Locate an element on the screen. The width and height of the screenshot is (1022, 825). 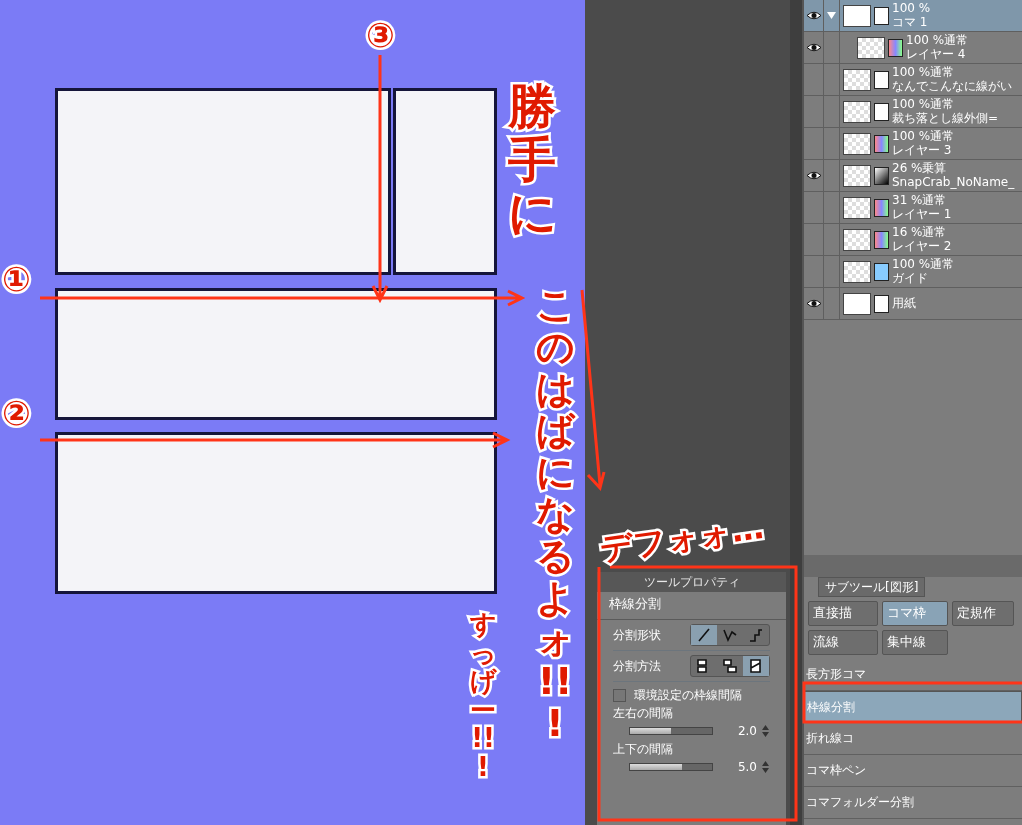
split-one-icon is located at coordinates (730, 666).